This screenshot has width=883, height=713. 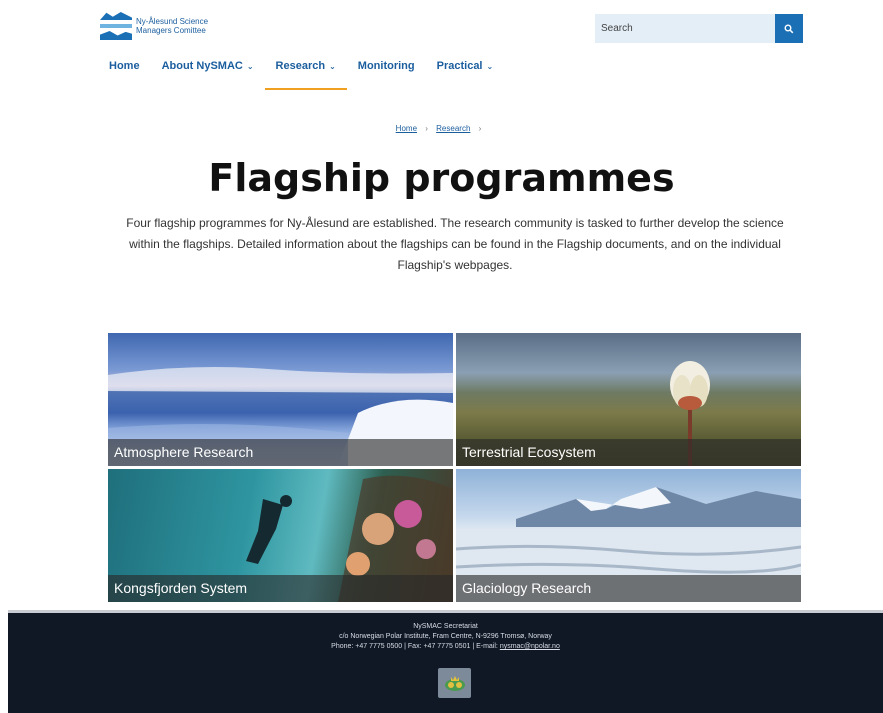 I want to click on flagship-tile-terrestrial: Terrestrial Ecosystem, so click(x=628, y=399).